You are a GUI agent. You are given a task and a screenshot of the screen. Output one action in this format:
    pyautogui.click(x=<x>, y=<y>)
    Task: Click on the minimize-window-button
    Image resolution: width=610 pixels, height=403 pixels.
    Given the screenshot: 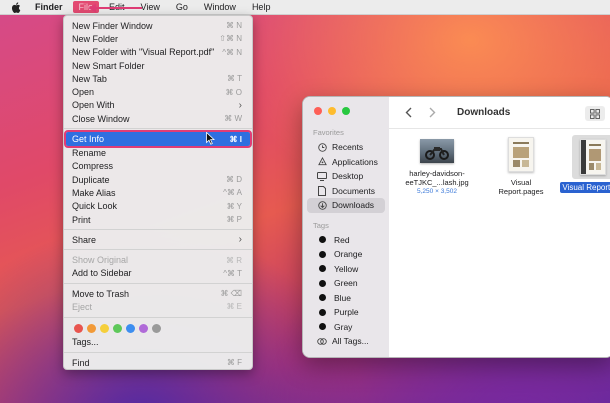 What is the action you would take?
    pyautogui.click(x=332, y=111)
    